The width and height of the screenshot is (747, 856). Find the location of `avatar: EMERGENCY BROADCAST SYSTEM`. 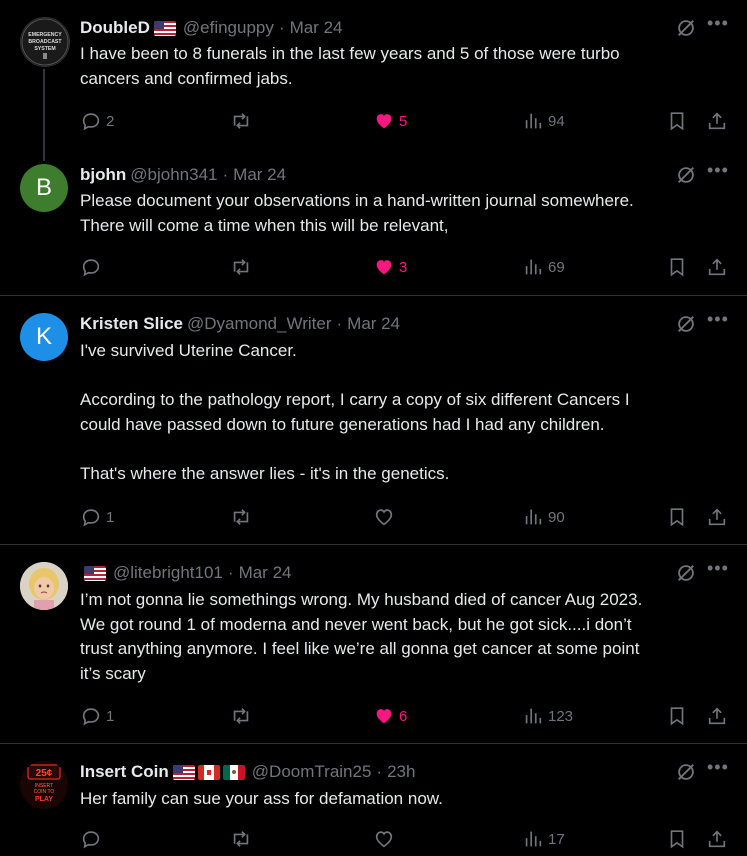

avatar: EMERGENCY BROADCAST SYSTEM is located at coordinates (45, 42).